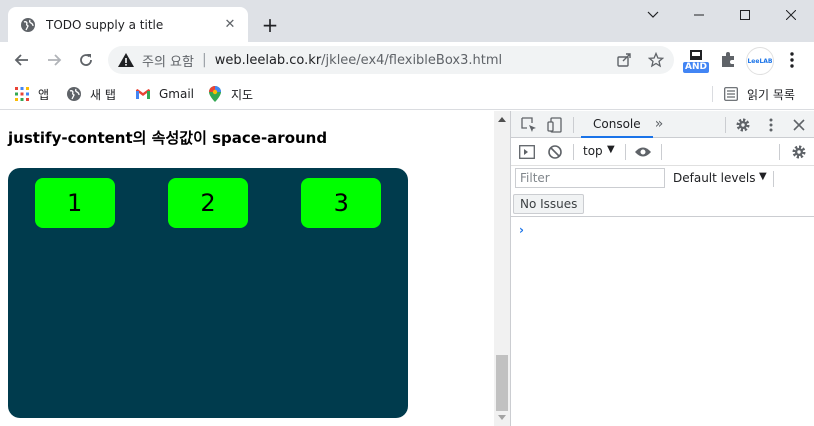 The height and width of the screenshot is (426, 814). I want to click on warning-icon, so click(126, 60).